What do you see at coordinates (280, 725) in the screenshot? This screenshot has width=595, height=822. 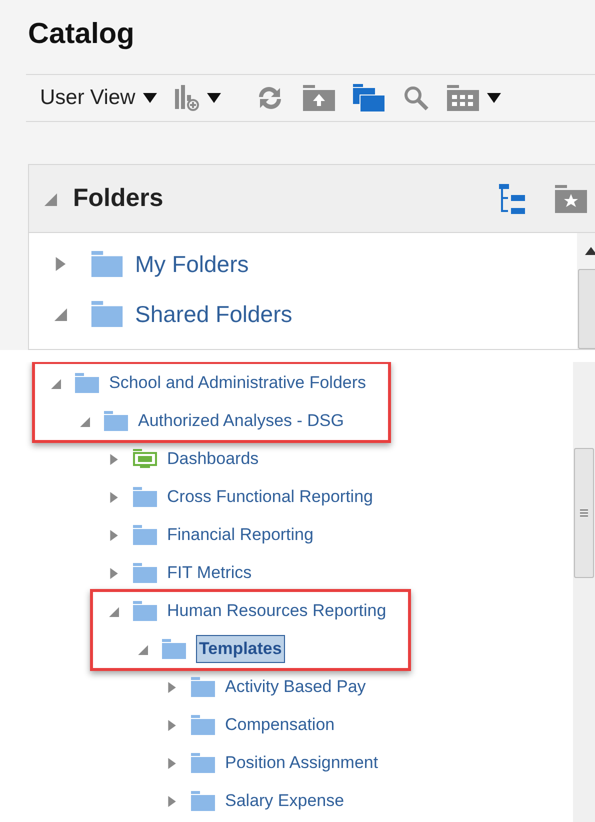 I see `tree-item: Compensation` at bounding box center [280, 725].